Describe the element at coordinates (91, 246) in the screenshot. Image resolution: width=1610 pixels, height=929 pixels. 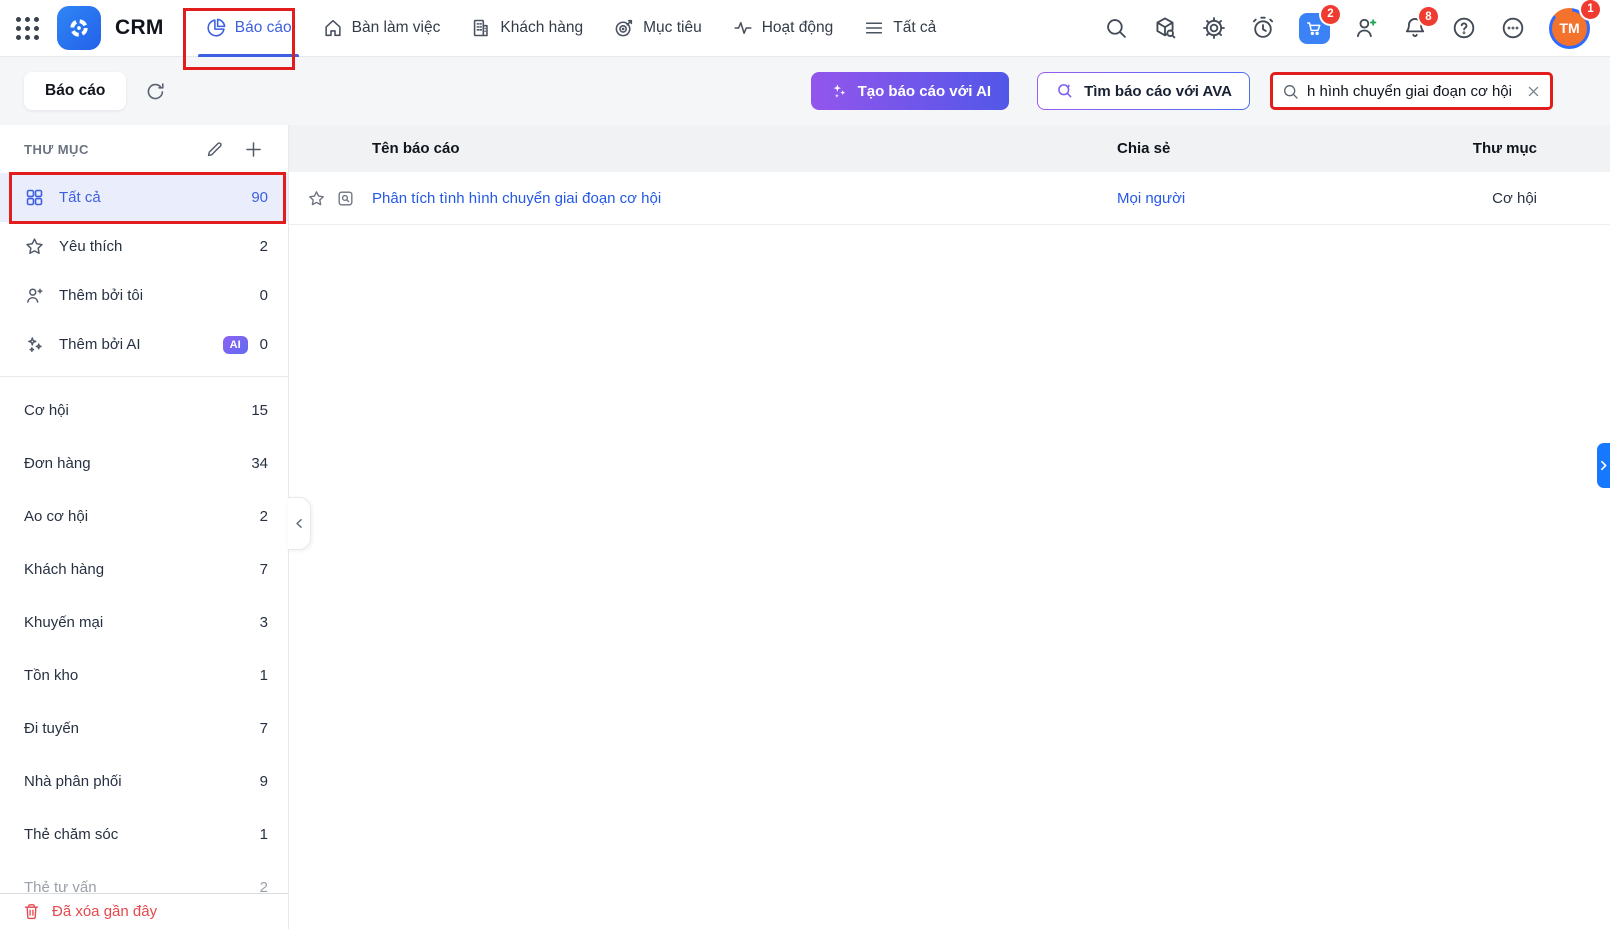
I see `sidebar-item-label: Yêu thích` at that location.